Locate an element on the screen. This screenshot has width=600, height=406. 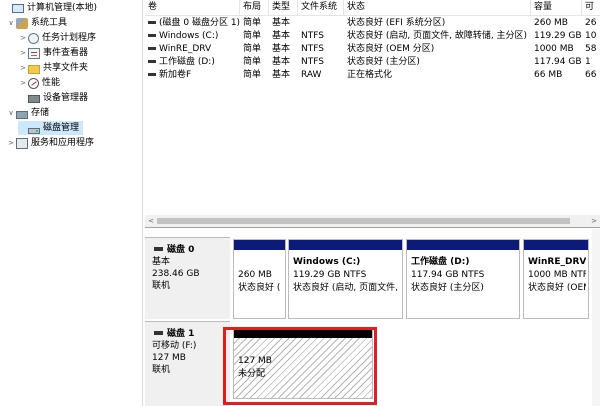
horizontal-scrollbar: < > is located at coordinates (372, 221).